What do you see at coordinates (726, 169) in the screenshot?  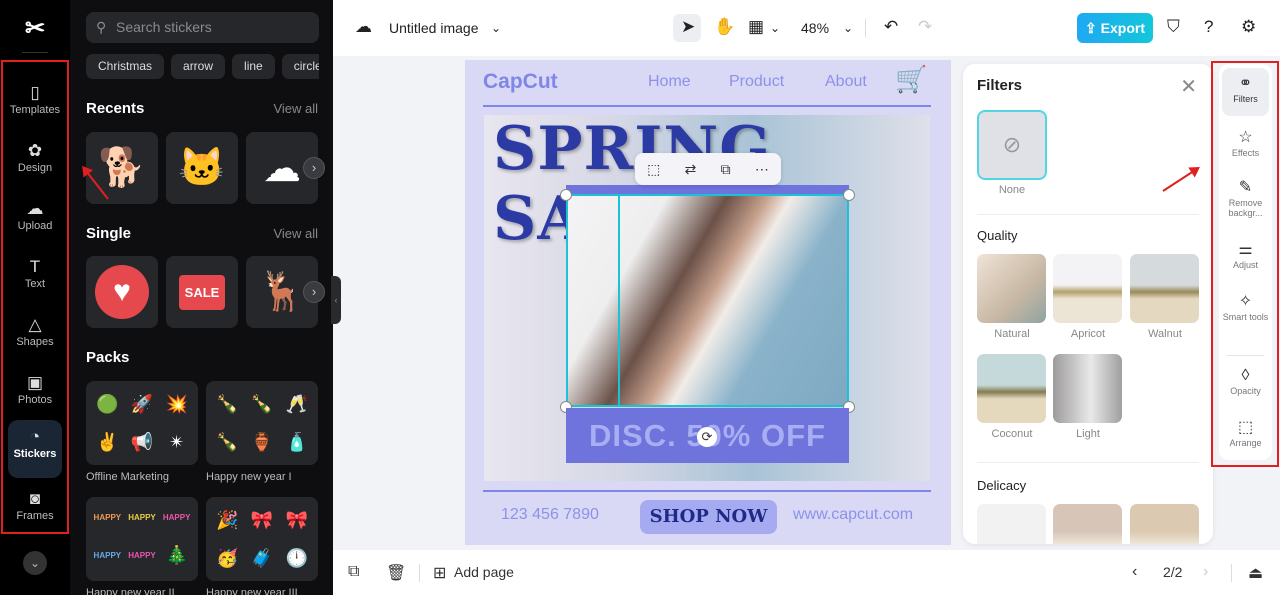 I see `duplicate-icon: ⧉` at bounding box center [726, 169].